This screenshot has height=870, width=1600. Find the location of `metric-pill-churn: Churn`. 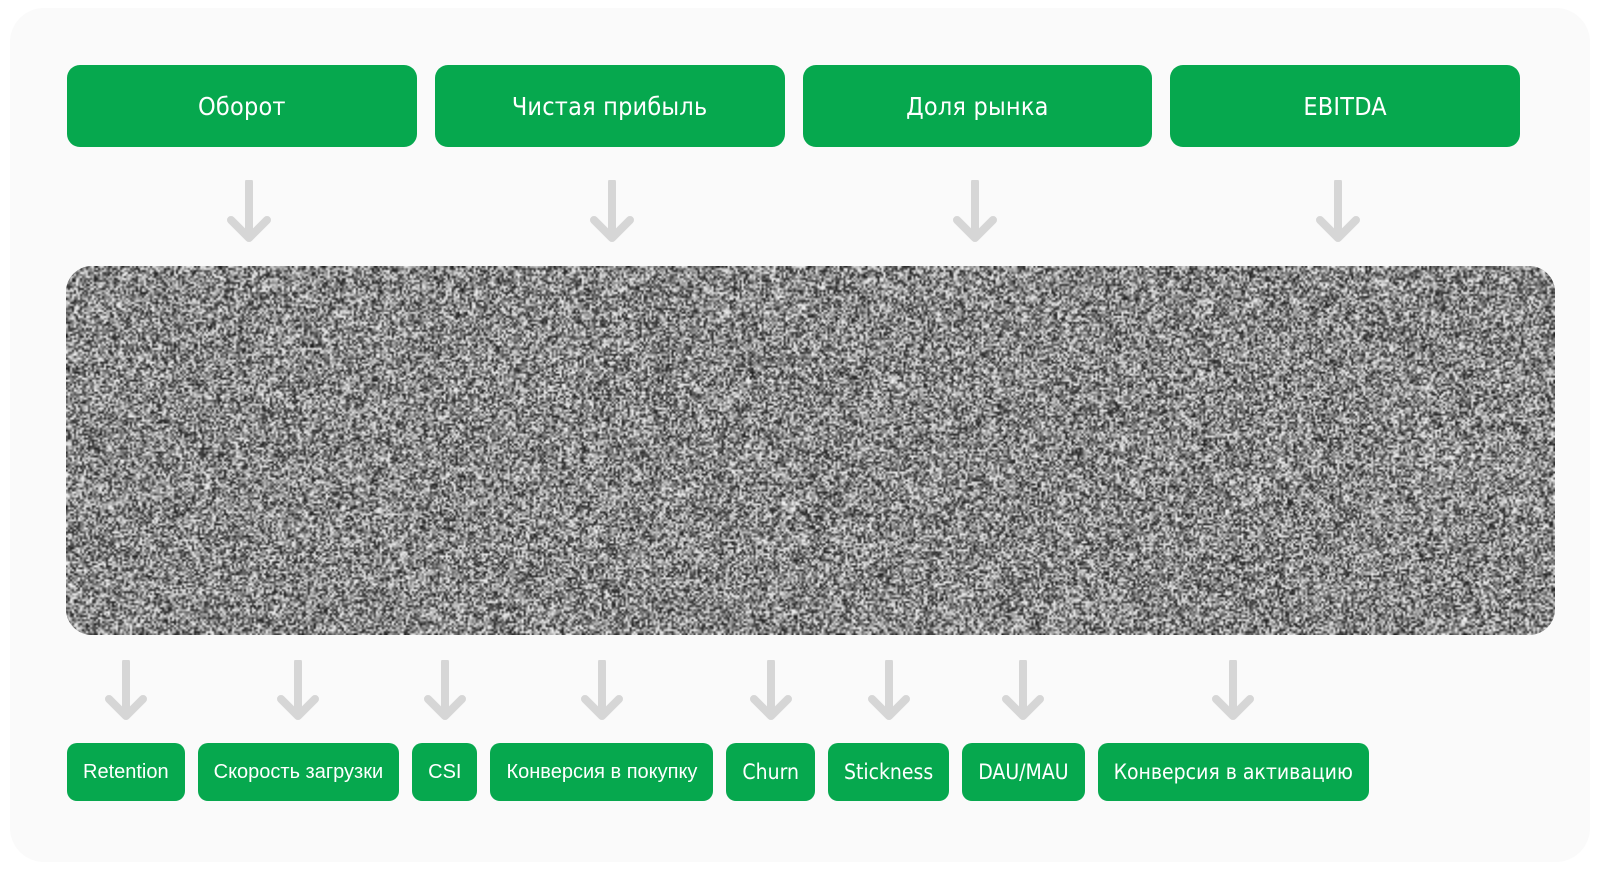

metric-pill-churn: Churn is located at coordinates (770, 772).